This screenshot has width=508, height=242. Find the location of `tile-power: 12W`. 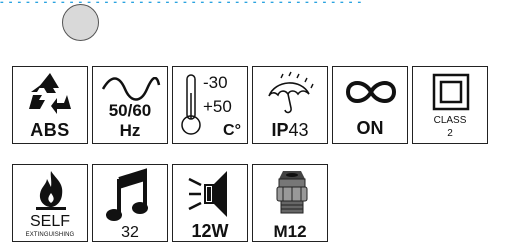

tile-power: 12W is located at coordinates (210, 203).